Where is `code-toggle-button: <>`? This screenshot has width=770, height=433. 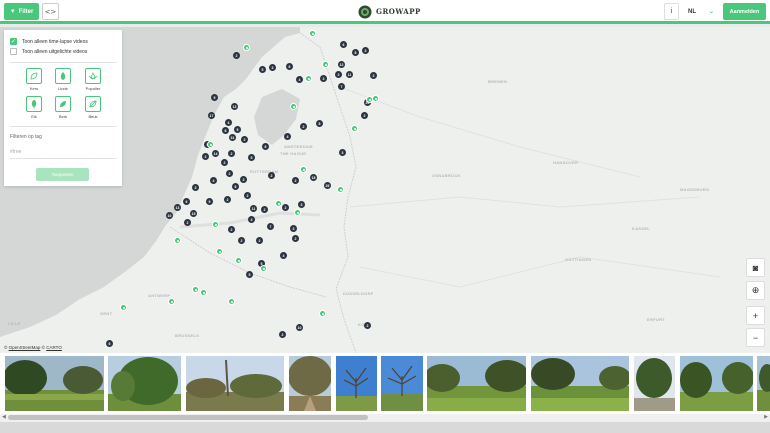 code-toggle-button: <> is located at coordinates (50, 11).